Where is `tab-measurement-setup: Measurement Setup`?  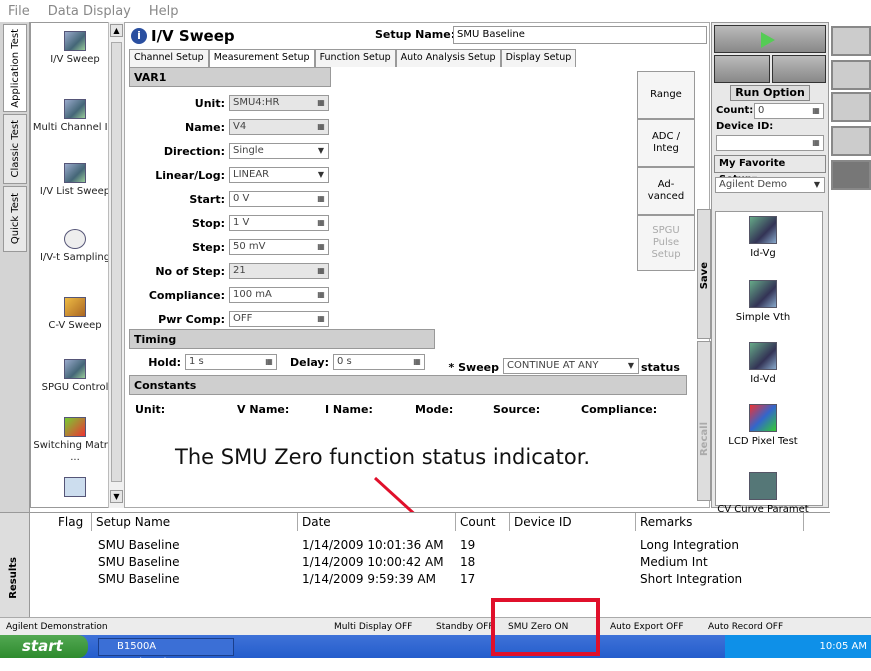
tab-measurement-setup: Measurement Setup is located at coordinates (261, 58).